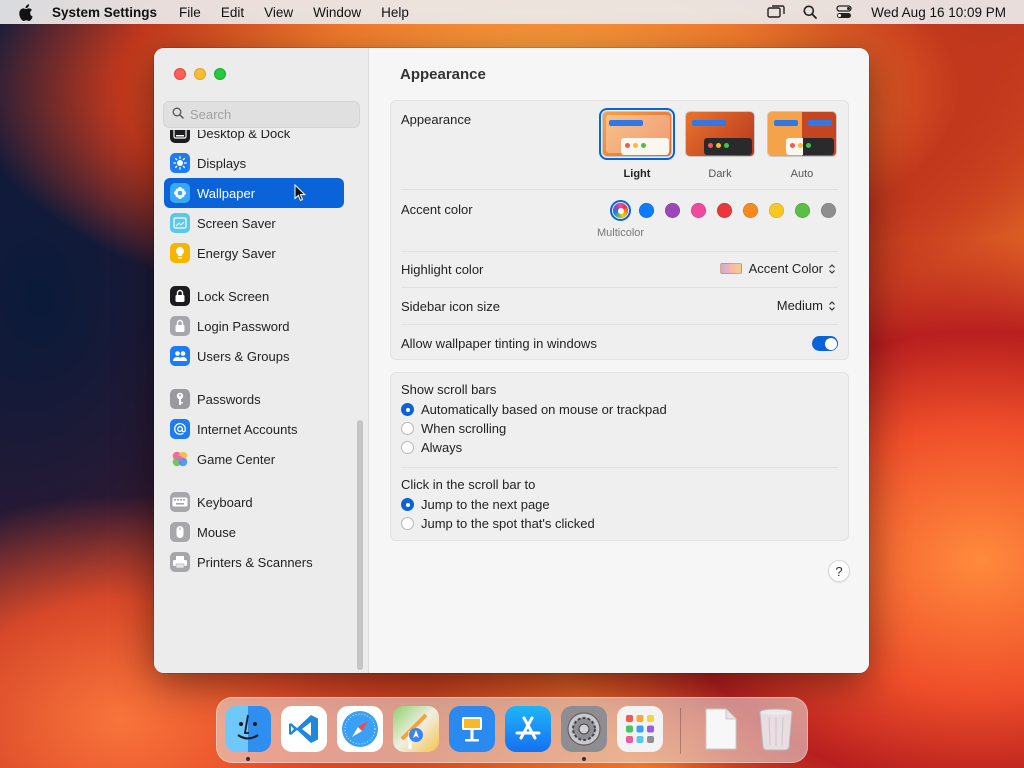 This screenshot has width=1024, height=768. Describe the element at coordinates (180, 502) in the screenshot. I see `keyboard-icon` at that location.